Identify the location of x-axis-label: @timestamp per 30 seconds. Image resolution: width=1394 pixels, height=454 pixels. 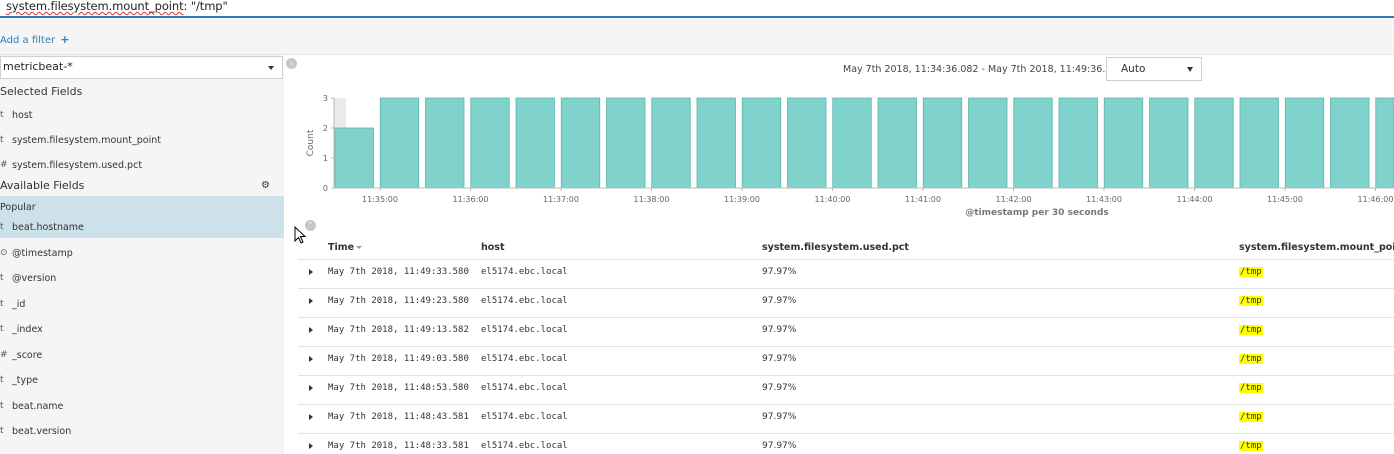
(1037, 213).